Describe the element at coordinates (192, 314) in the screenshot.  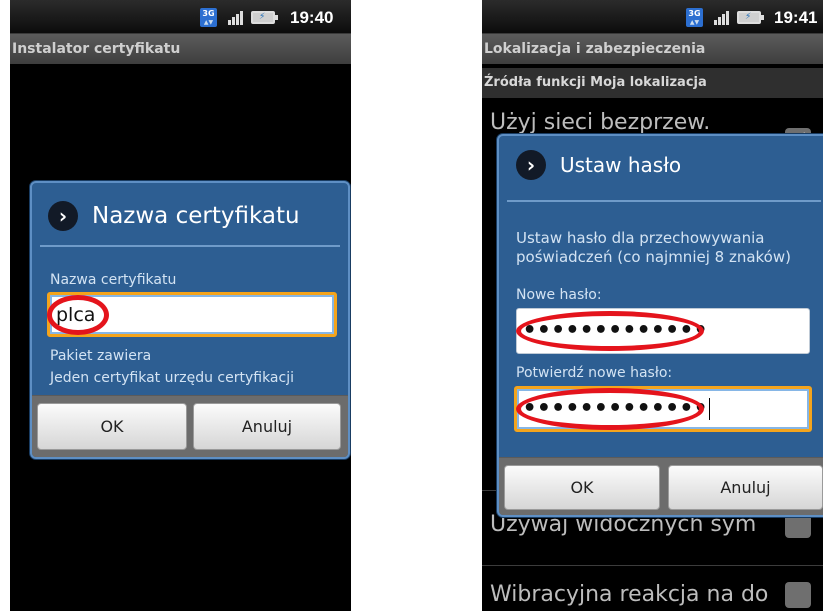
I see `certificate-name-input: plca` at that location.